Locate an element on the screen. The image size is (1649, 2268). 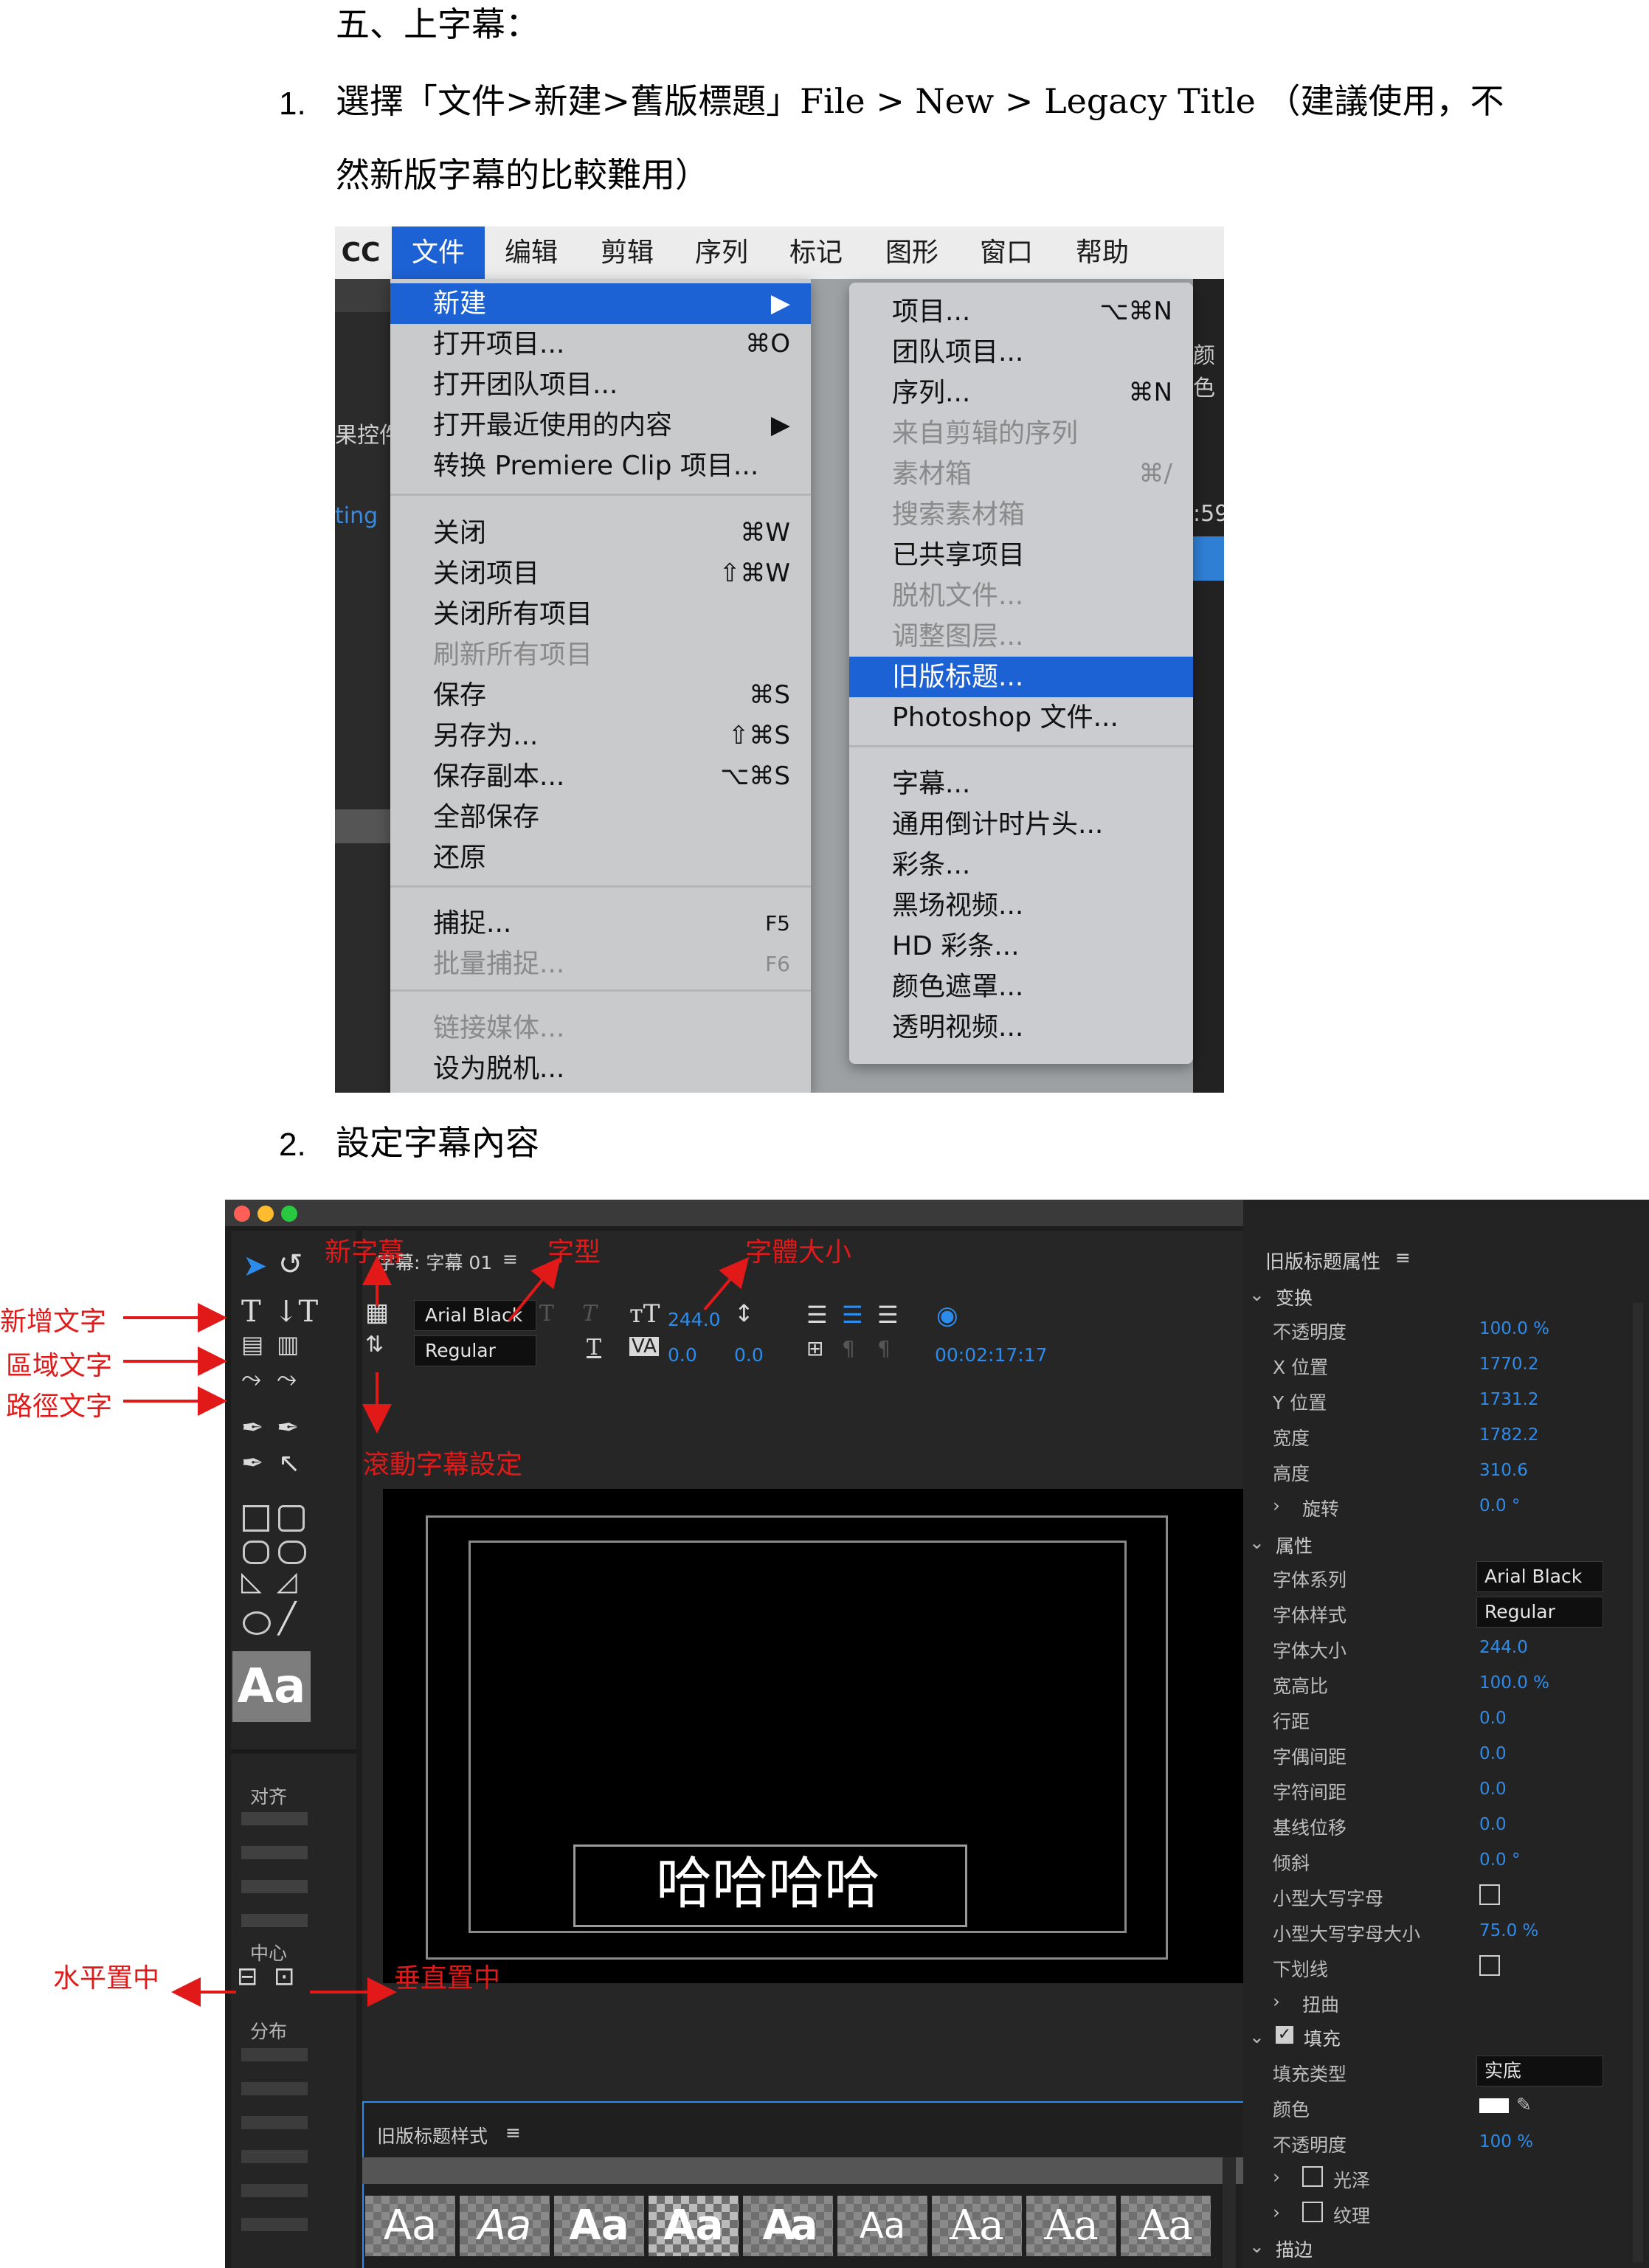
annotation-add-text: 新增文字 is located at coordinates (53, 1322).